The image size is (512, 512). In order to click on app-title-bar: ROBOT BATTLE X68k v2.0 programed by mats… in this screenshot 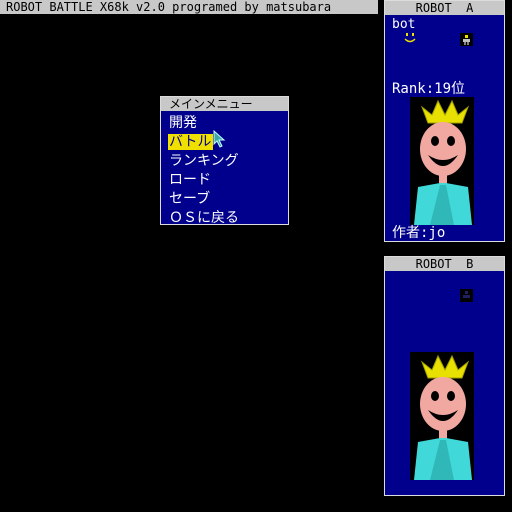, I will do `click(189, 7)`.